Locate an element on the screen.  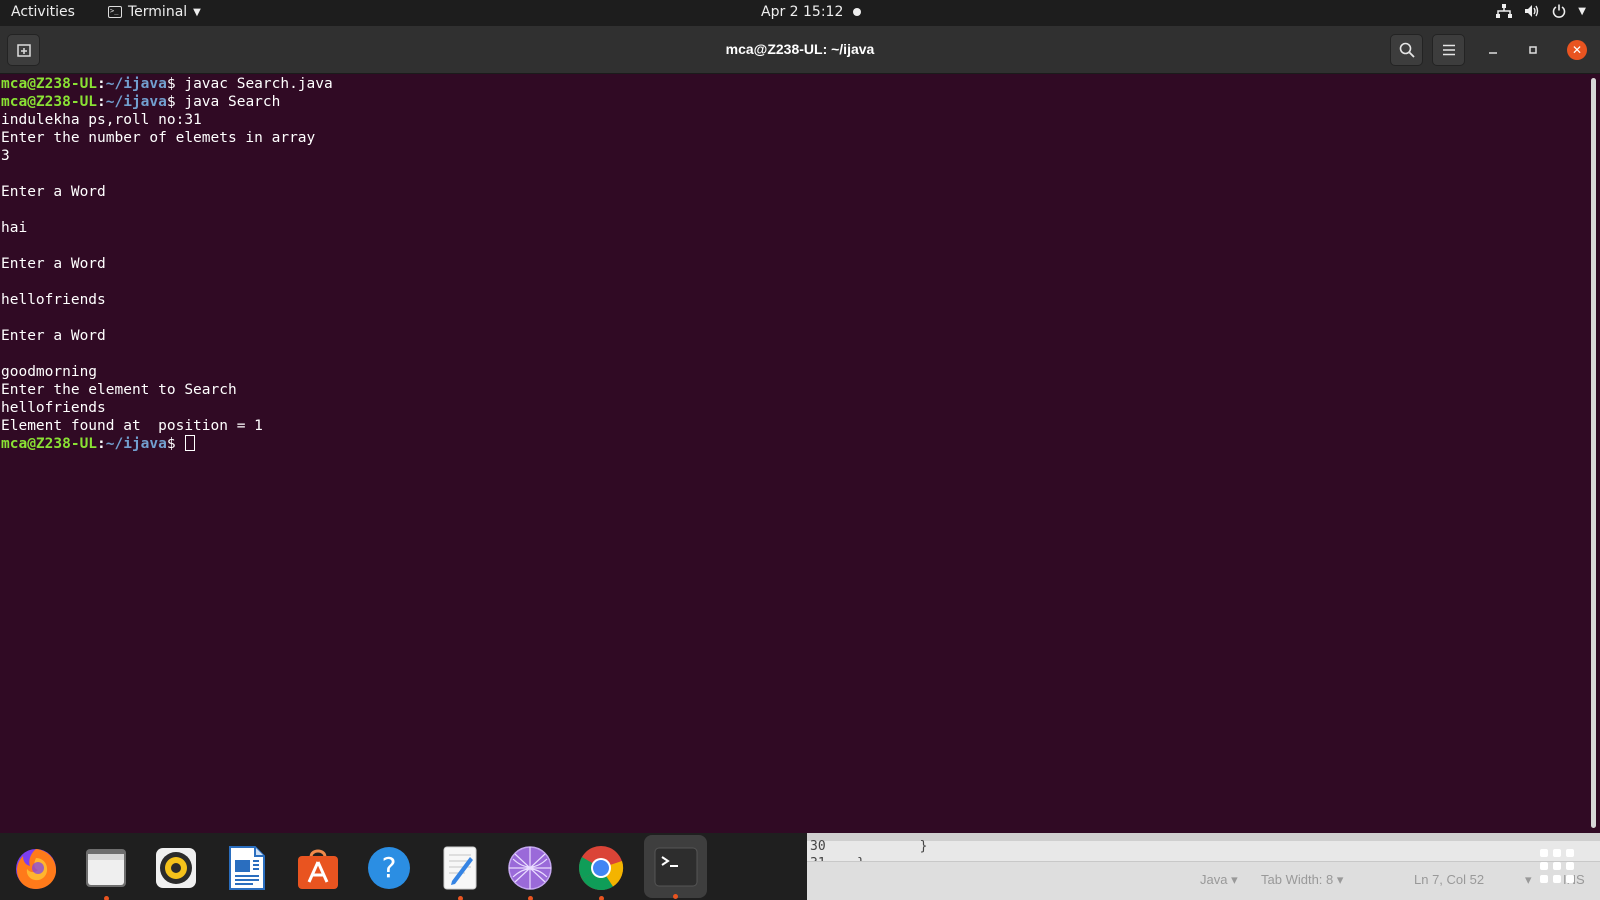
position-caret-icon: ▾ is located at coordinates (1528, 879).